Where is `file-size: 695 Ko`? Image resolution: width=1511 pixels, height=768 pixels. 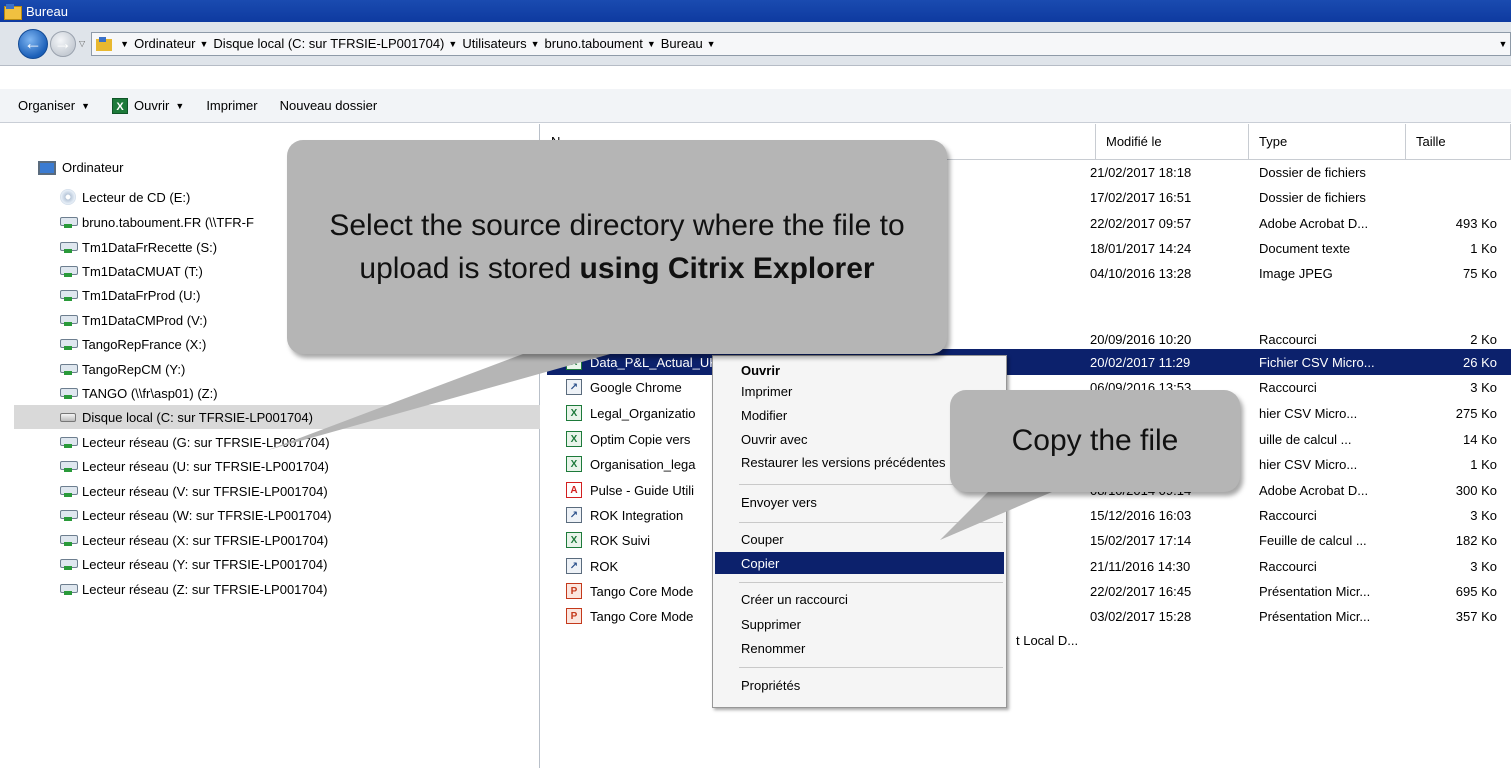 file-size: 695 Ko is located at coordinates (1476, 591).